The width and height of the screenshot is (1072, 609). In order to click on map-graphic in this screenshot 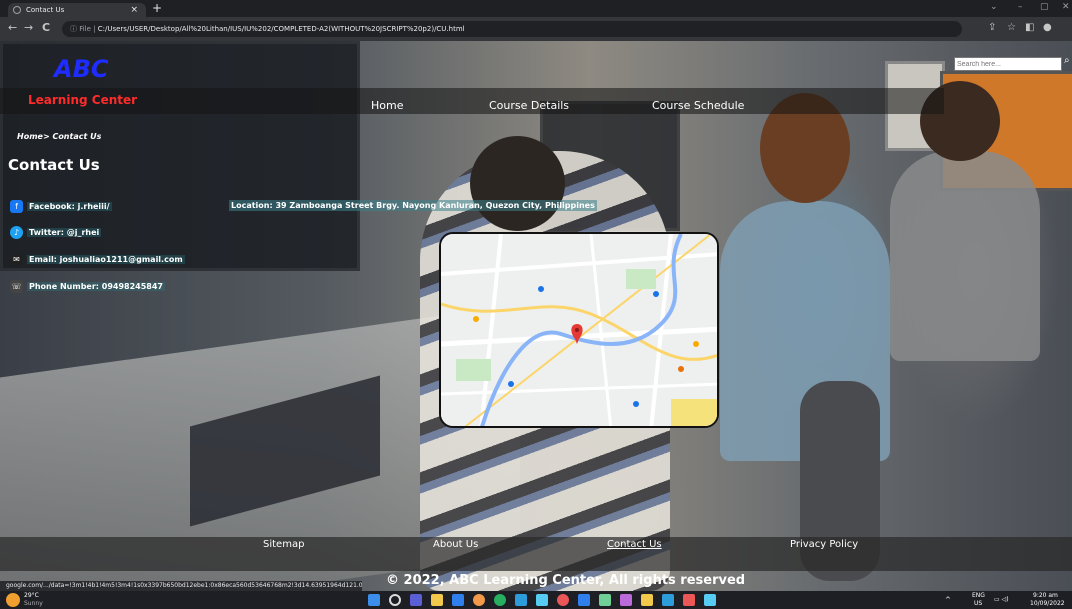, I will do `click(579, 330)`.